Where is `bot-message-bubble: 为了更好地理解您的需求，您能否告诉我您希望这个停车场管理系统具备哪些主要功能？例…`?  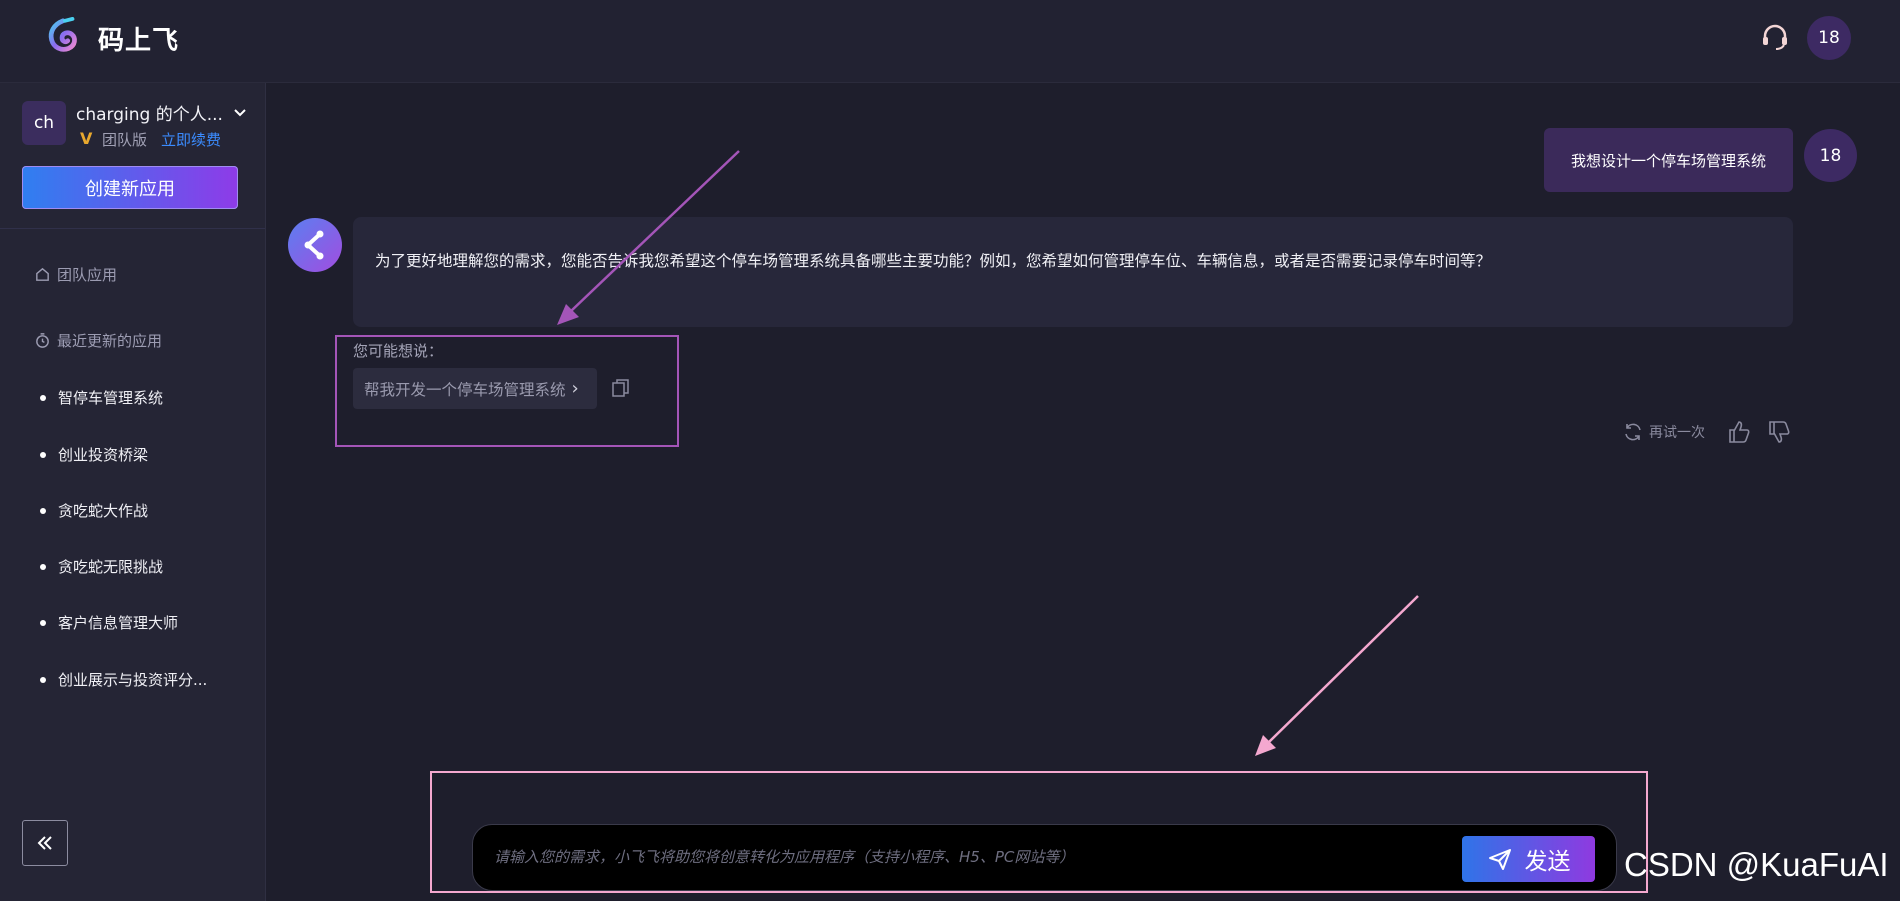 bot-message-bubble: 为了更好地理解您的需求，您能否告诉我您希望这个停车场管理系统具备哪些主要功能？例… is located at coordinates (1073, 272).